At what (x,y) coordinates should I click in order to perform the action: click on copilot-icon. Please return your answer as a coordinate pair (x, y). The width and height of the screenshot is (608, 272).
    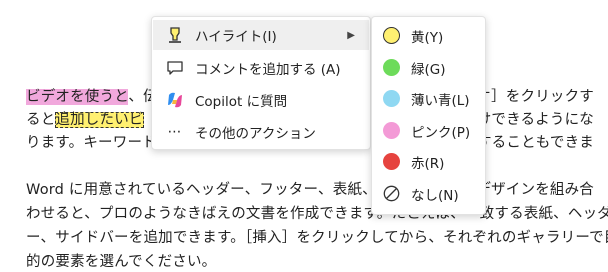
    Looking at the image, I should click on (175, 100).